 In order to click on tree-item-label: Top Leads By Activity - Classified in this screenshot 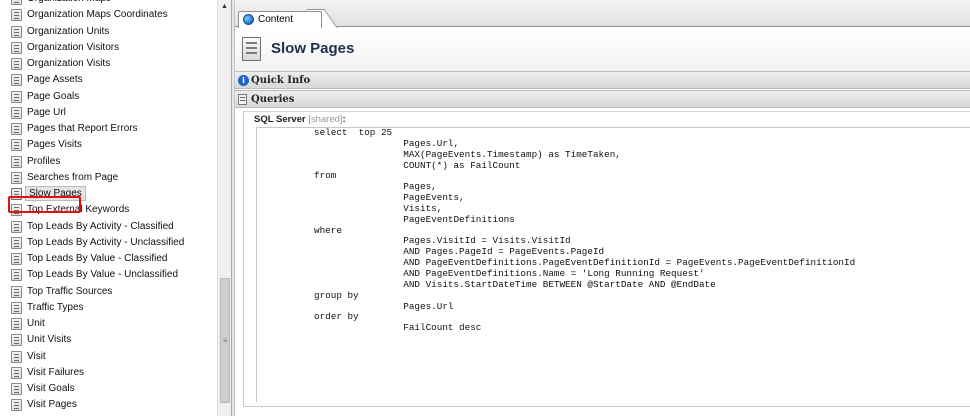, I will do `click(100, 226)`.